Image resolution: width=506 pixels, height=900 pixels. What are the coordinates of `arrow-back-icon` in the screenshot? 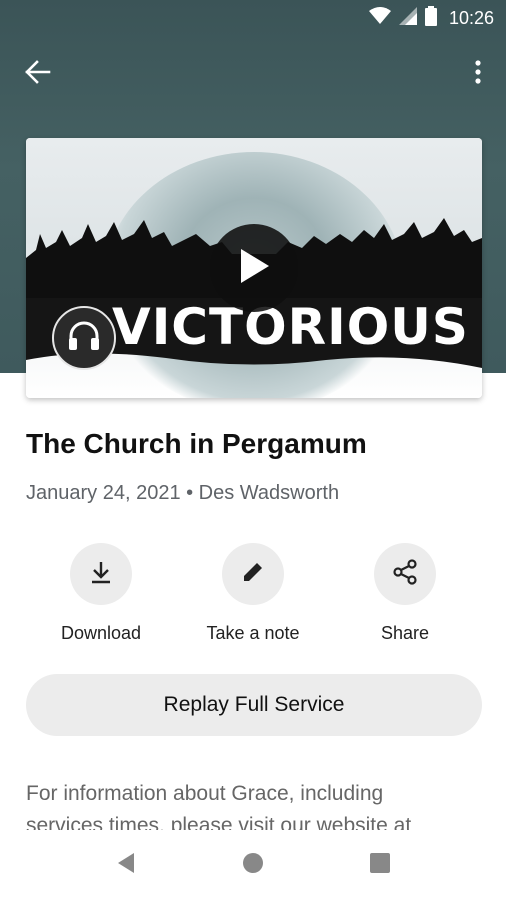 It's located at (38, 74).